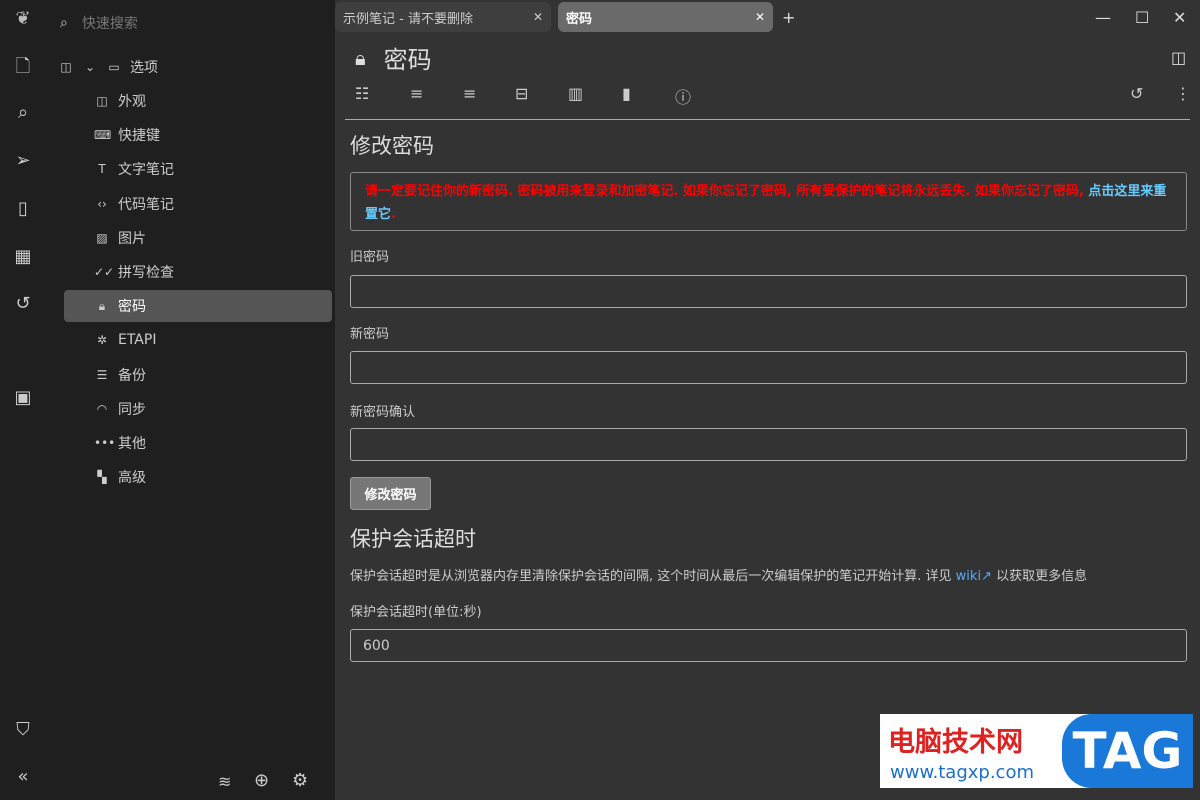 This screenshot has width=1200, height=800. Describe the element at coordinates (1103, 17) in the screenshot. I see `minimize-icon: —` at that location.